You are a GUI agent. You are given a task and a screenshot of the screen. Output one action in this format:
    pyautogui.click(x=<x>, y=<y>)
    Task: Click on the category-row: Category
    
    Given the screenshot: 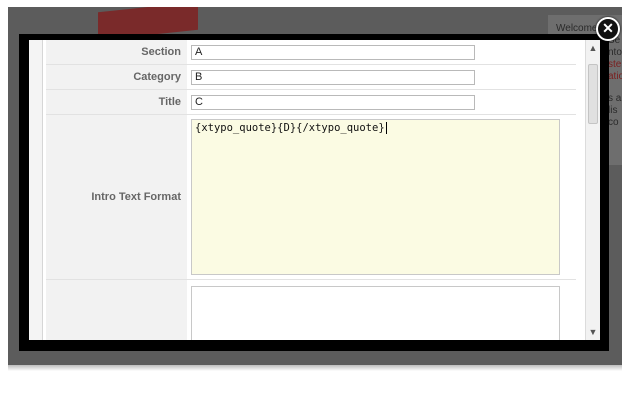 What is the action you would take?
    pyautogui.click(x=311, y=77)
    